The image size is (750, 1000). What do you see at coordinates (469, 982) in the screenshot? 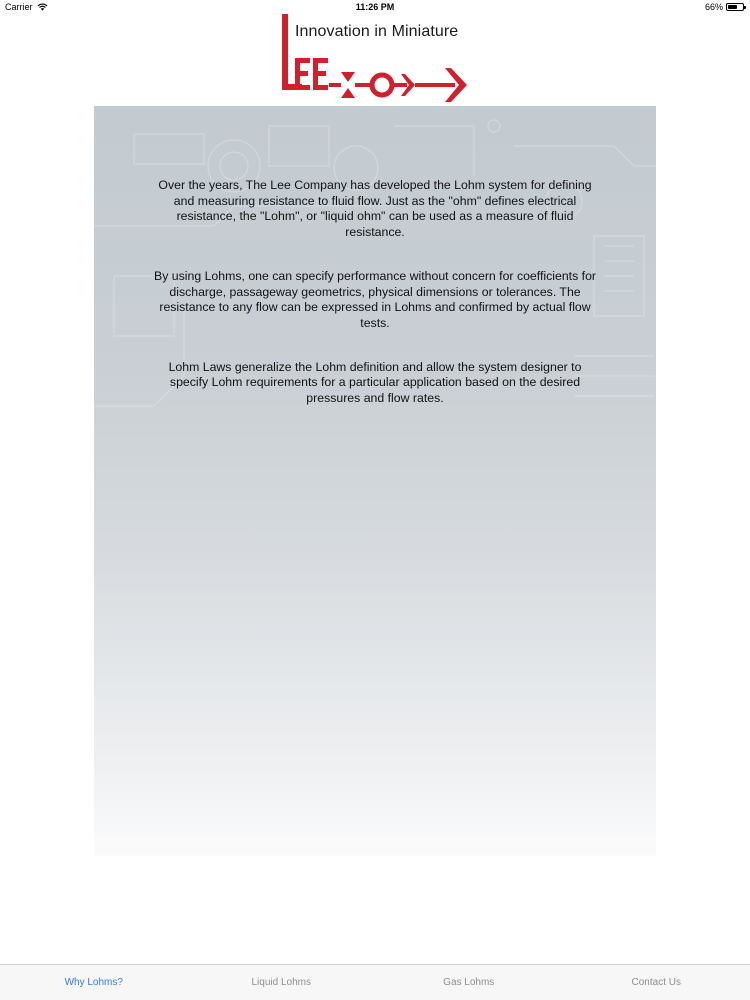
I see `tab-gas-lohms: Gas Lohms` at bounding box center [469, 982].